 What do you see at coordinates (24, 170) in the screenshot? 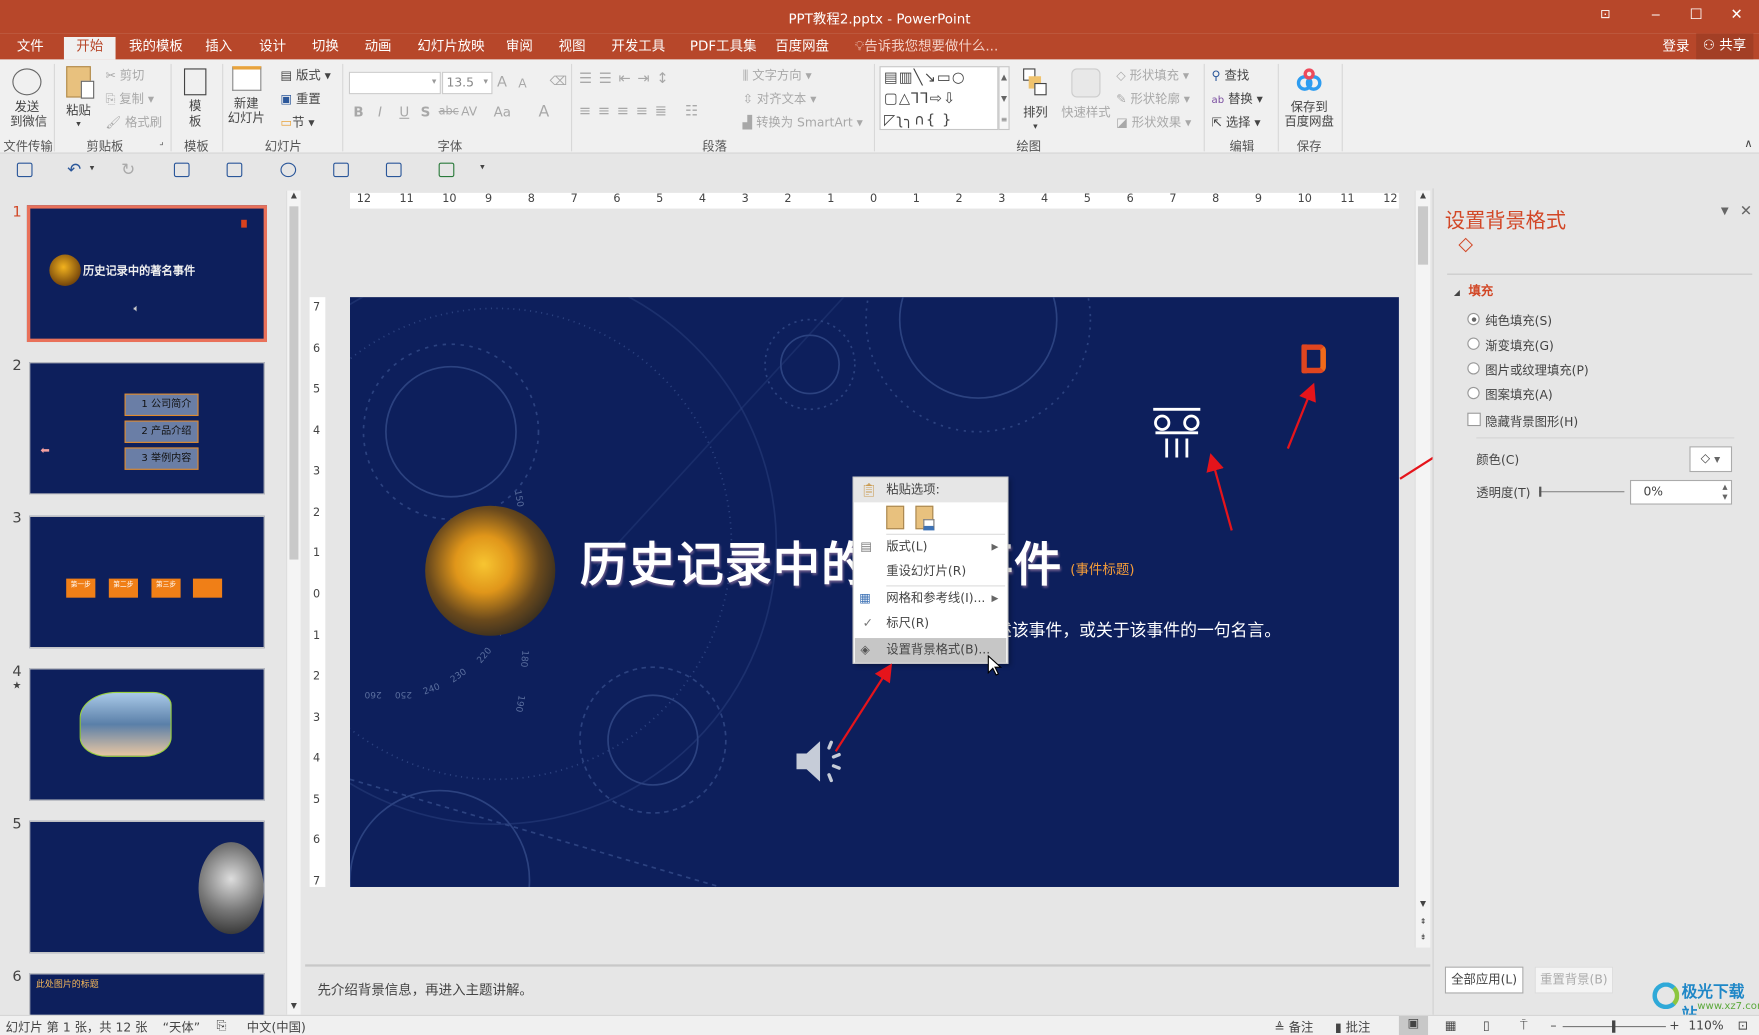
I see `save-icon` at bounding box center [24, 170].